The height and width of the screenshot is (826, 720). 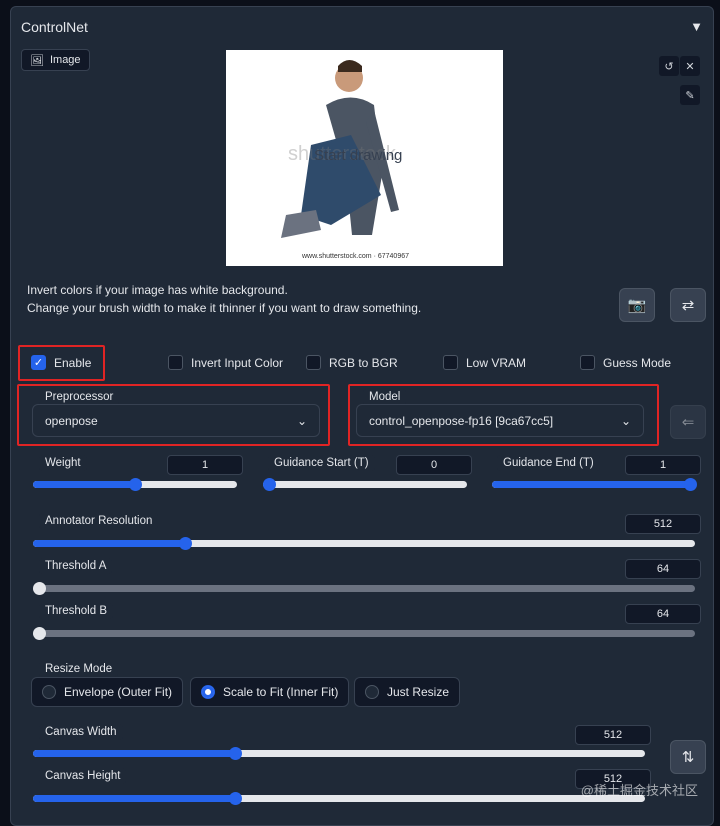 I want to click on model-dropdown: control_openpose-fp16 [9ca67cc5] ⌄, so click(x=500, y=420).